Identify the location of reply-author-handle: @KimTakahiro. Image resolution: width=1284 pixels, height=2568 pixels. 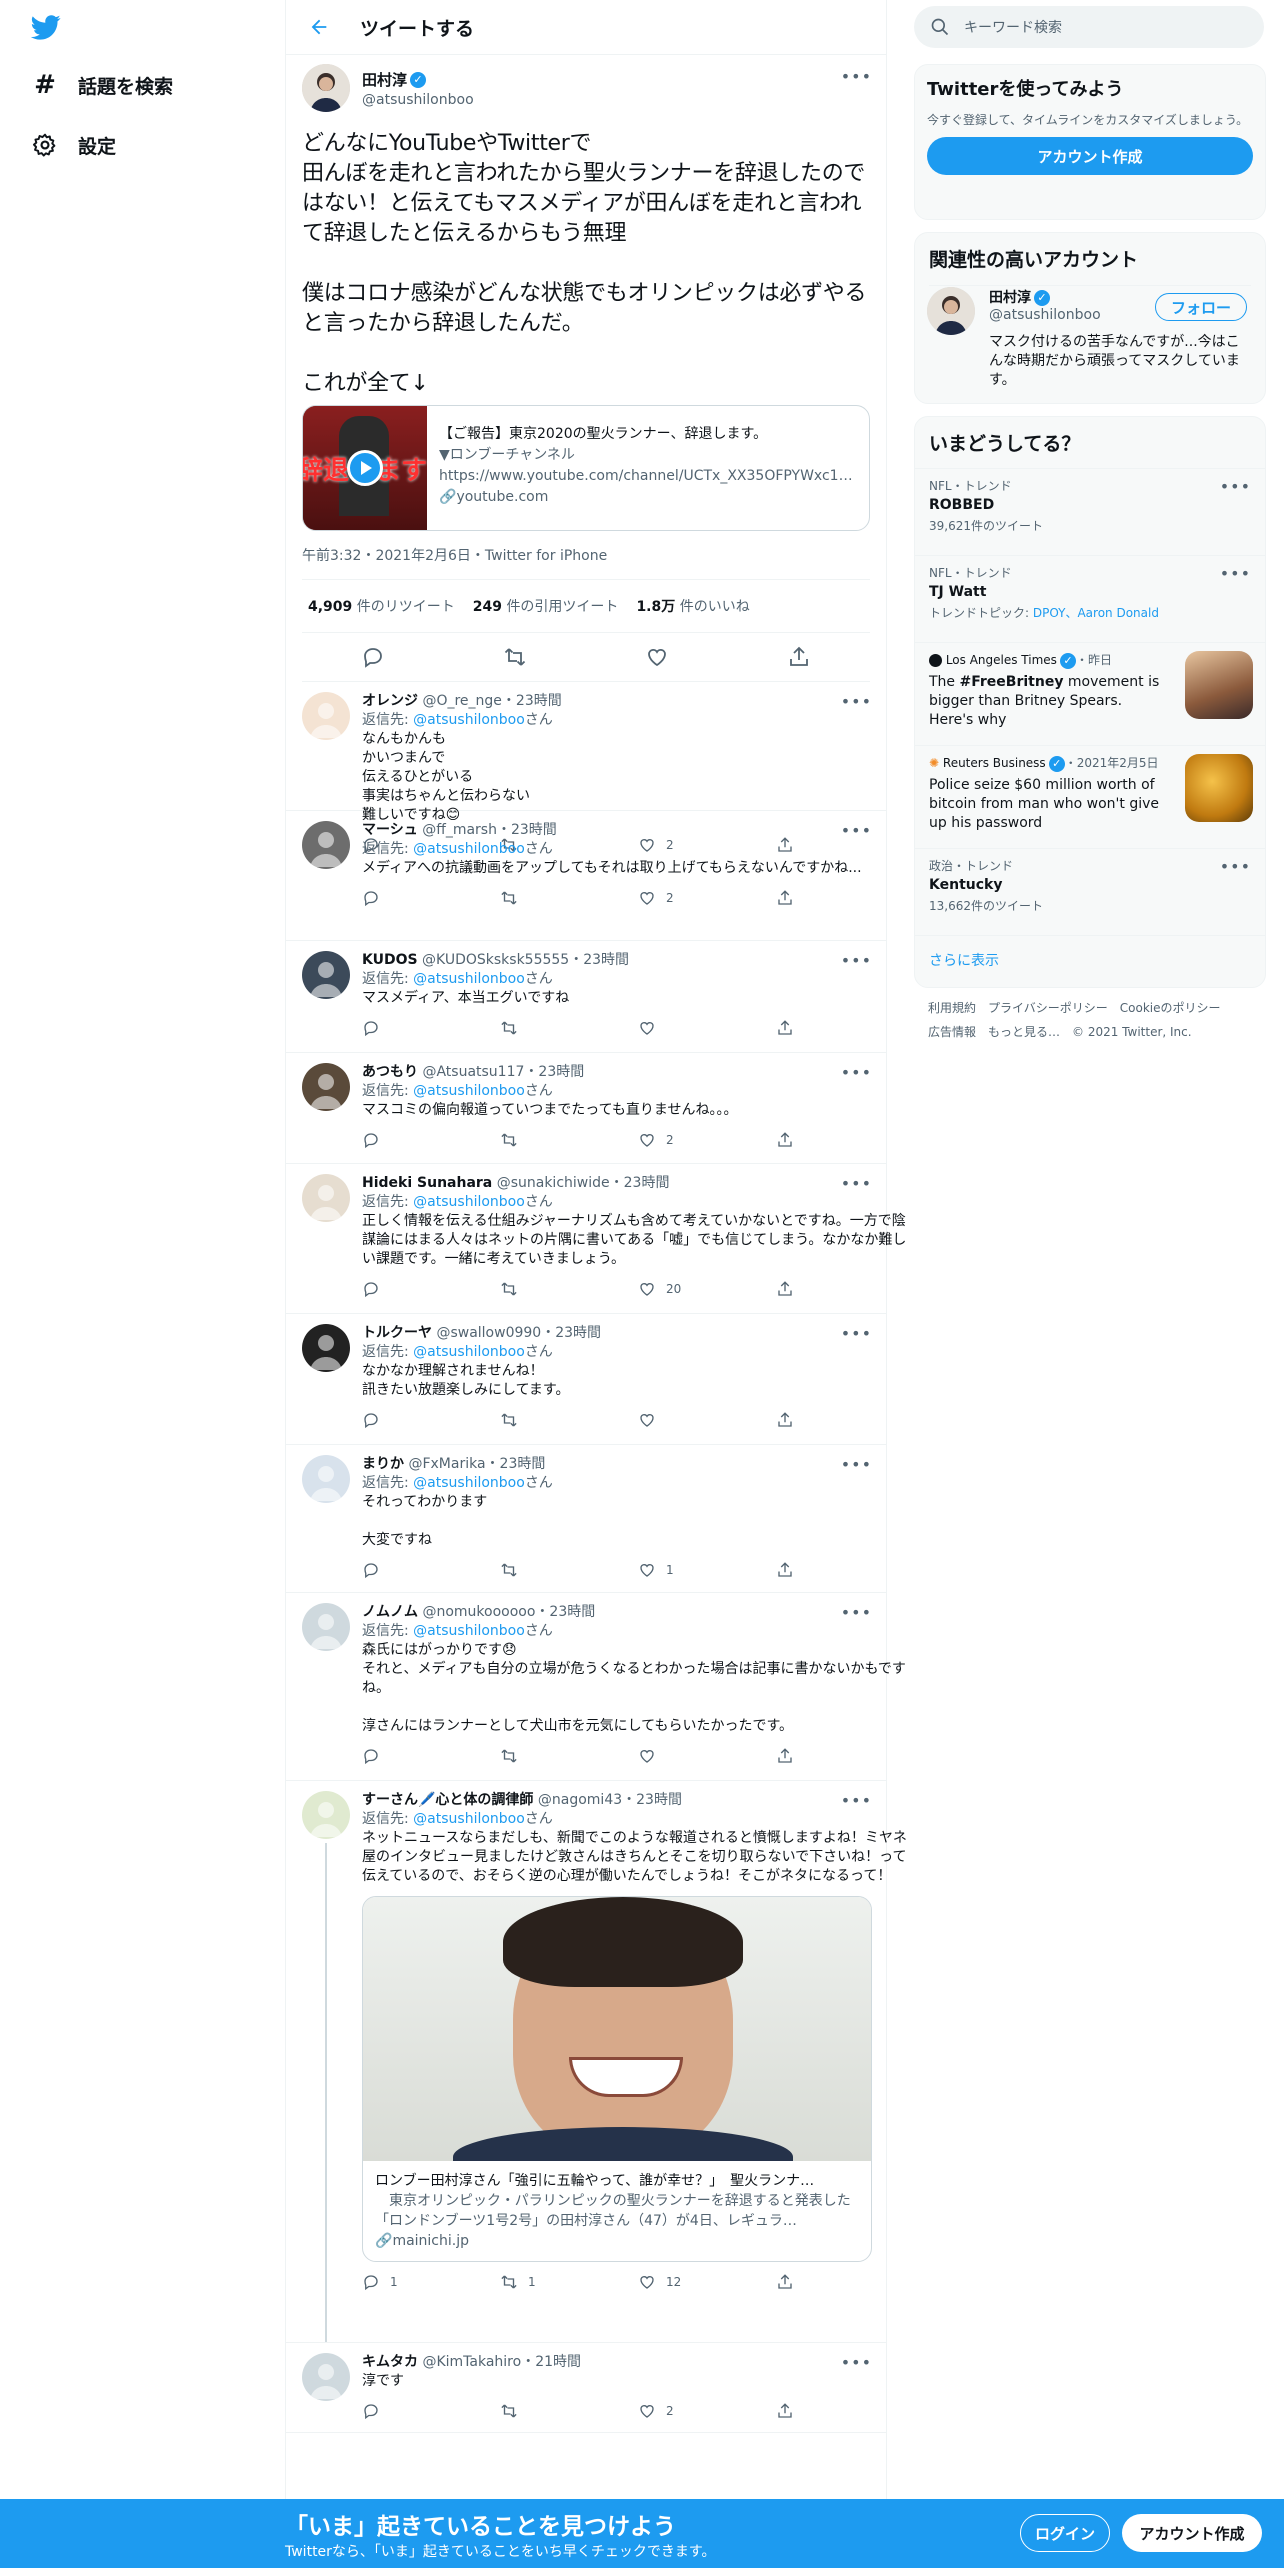
(471, 2362).